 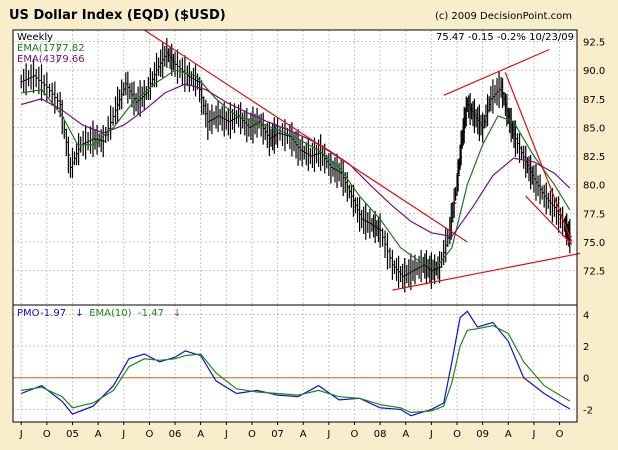 What do you see at coordinates (151, 313) in the screenshot?
I see `pmo-legend-value: -1.47` at bounding box center [151, 313].